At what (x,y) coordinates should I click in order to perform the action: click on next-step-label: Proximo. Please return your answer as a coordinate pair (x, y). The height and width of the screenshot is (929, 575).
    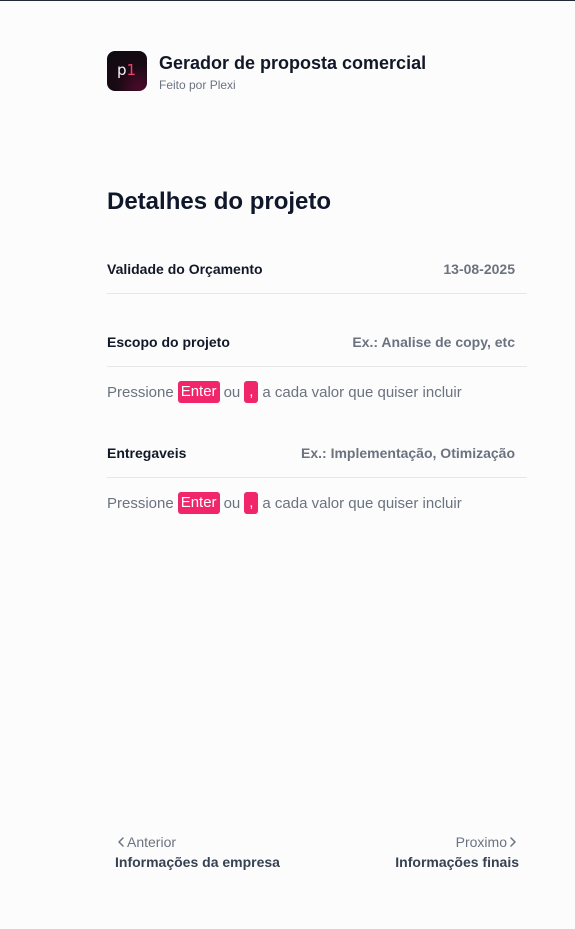
    Looking at the image, I should click on (481, 842).